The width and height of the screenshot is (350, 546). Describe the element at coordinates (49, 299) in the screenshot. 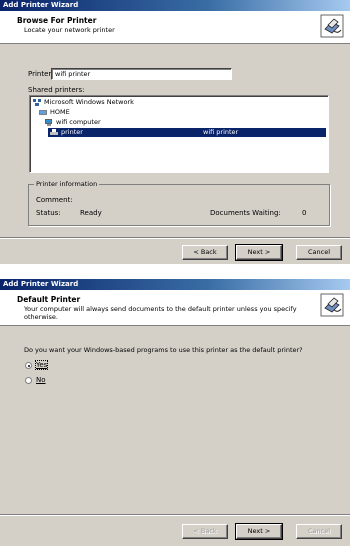

I see `header-title: Default Printer` at that location.